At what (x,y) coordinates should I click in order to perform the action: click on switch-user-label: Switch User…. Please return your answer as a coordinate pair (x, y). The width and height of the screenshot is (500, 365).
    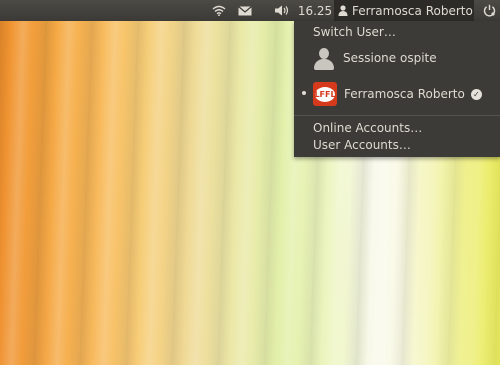
    Looking at the image, I should click on (354, 32).